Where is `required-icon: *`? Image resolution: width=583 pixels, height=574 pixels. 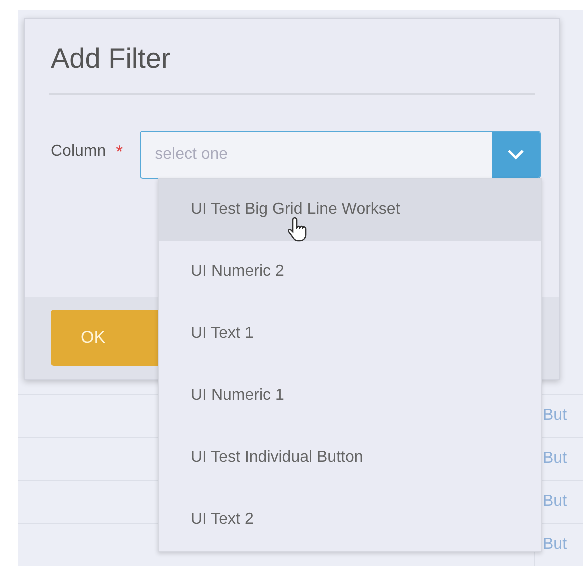 required-icon: * is located at coordinates (123, 152).